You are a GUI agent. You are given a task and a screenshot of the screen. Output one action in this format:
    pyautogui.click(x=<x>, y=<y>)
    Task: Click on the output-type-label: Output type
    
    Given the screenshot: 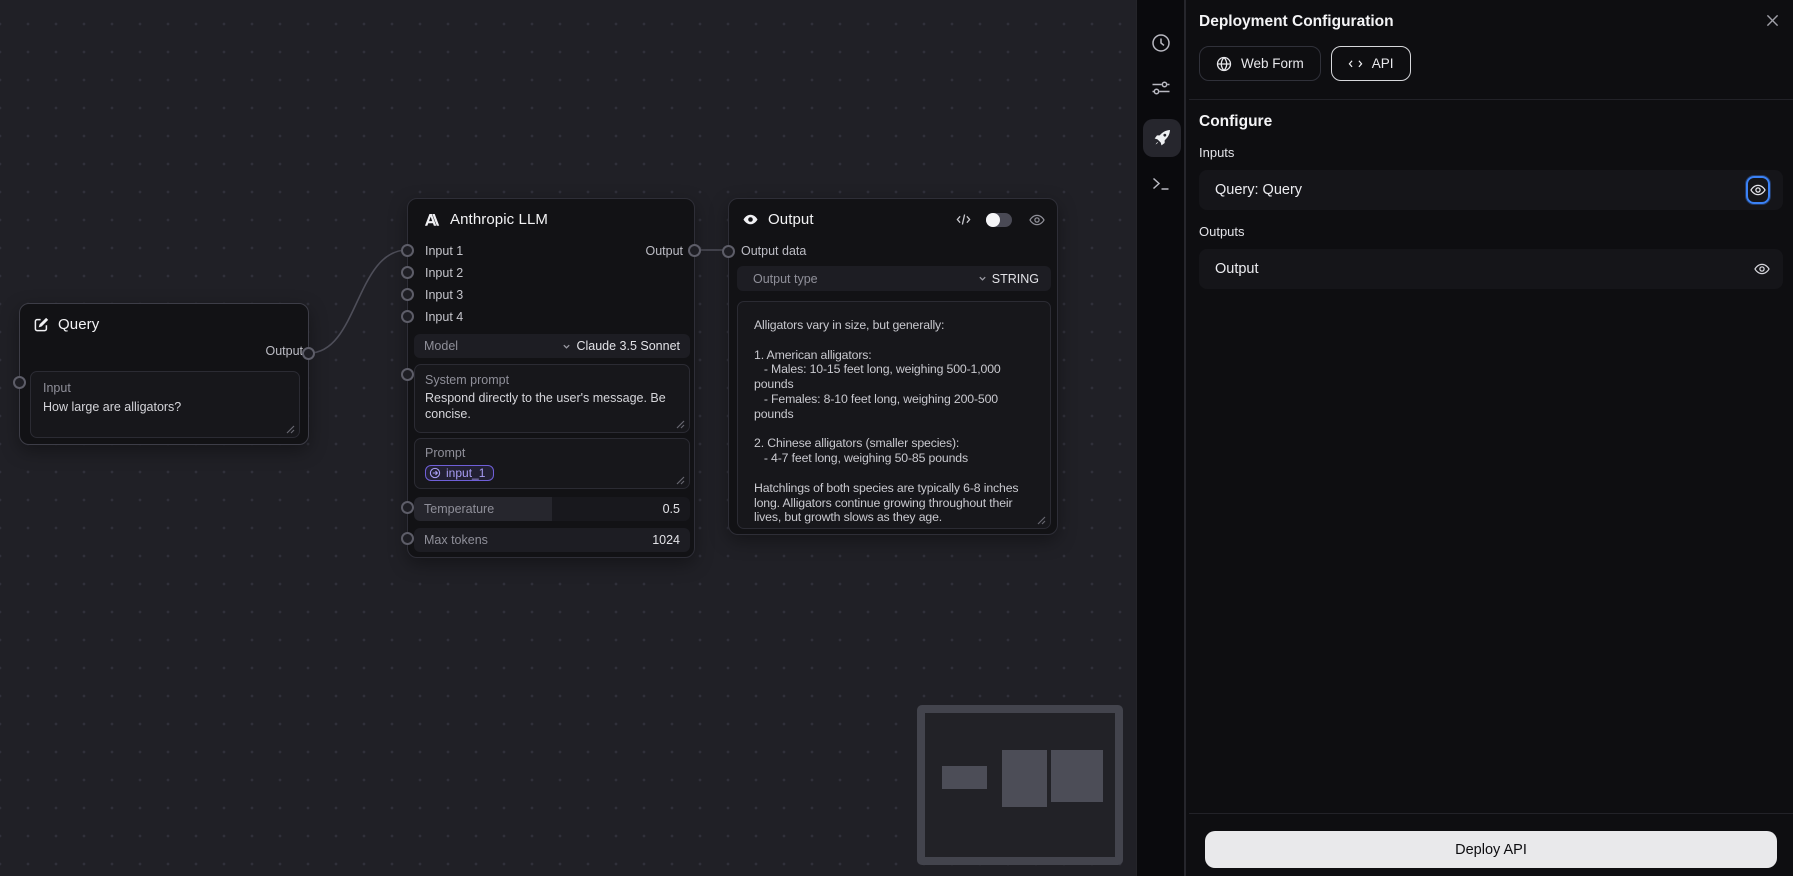 What is the action you would take?
    pyautogui.click(x=785, y=278)
    